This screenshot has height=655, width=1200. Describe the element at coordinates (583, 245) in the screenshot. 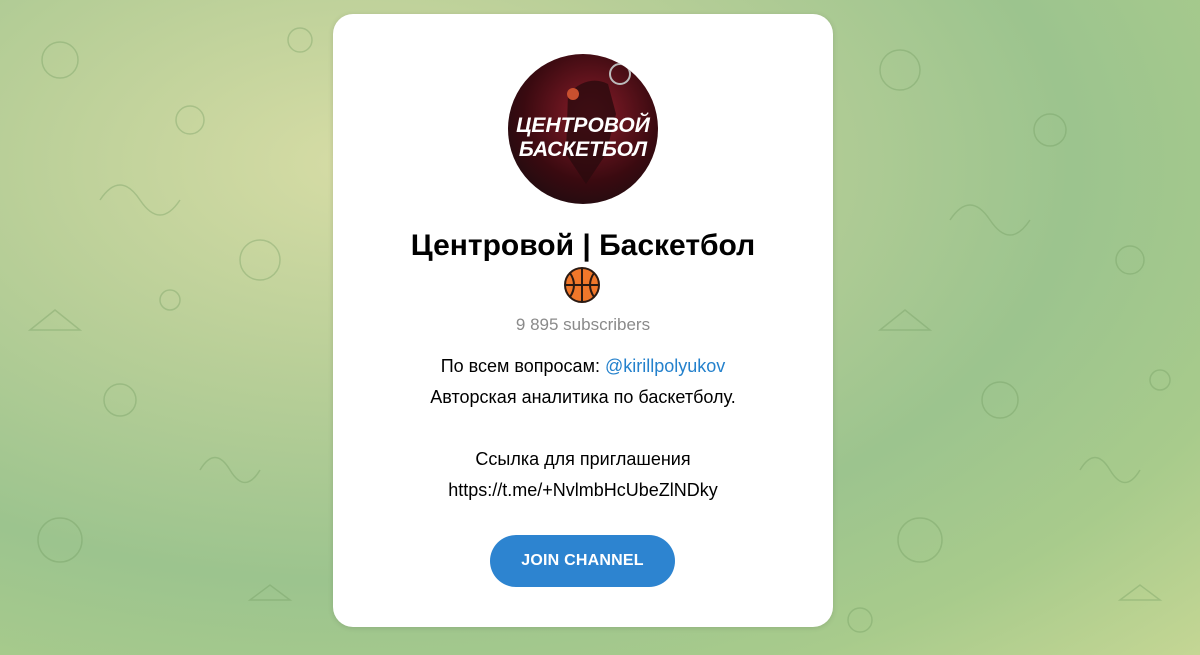

I see `channel-title: Центровой | Баскетбол` at that location.